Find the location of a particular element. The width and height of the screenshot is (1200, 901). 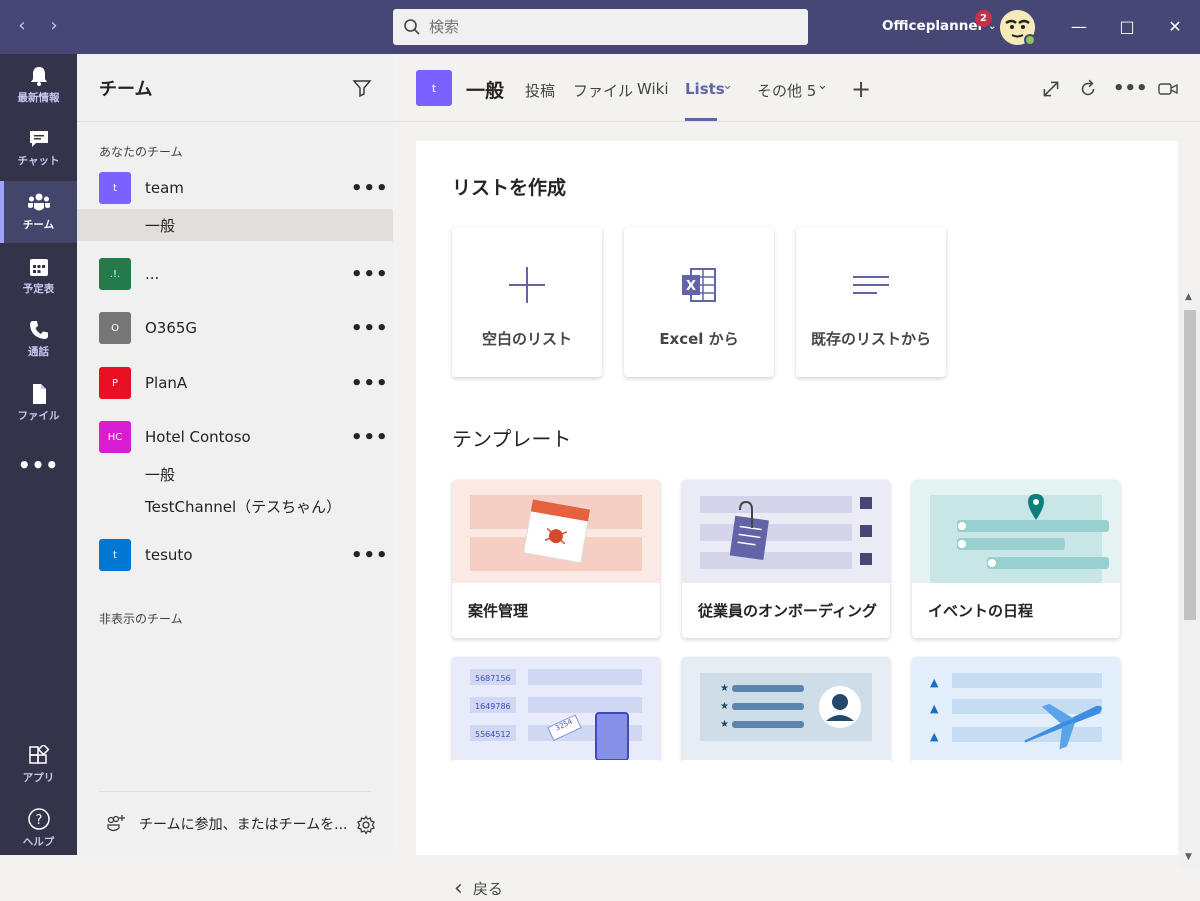

excel-import-card: X Excel から is located at coordinates (699, 302).